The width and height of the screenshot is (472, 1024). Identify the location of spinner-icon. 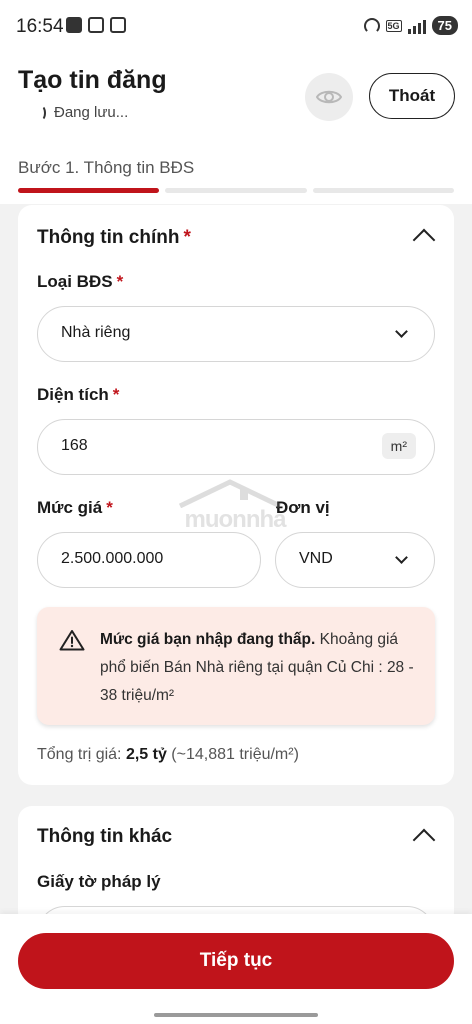
(41, 112).